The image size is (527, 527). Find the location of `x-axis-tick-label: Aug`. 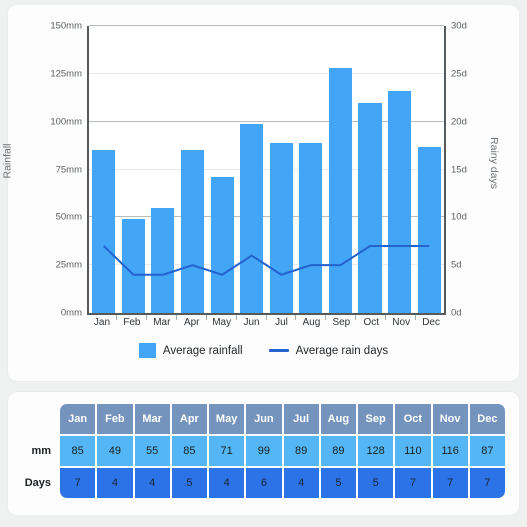

x-axis-tick-label: Aug is located at coordinates (311, 322).